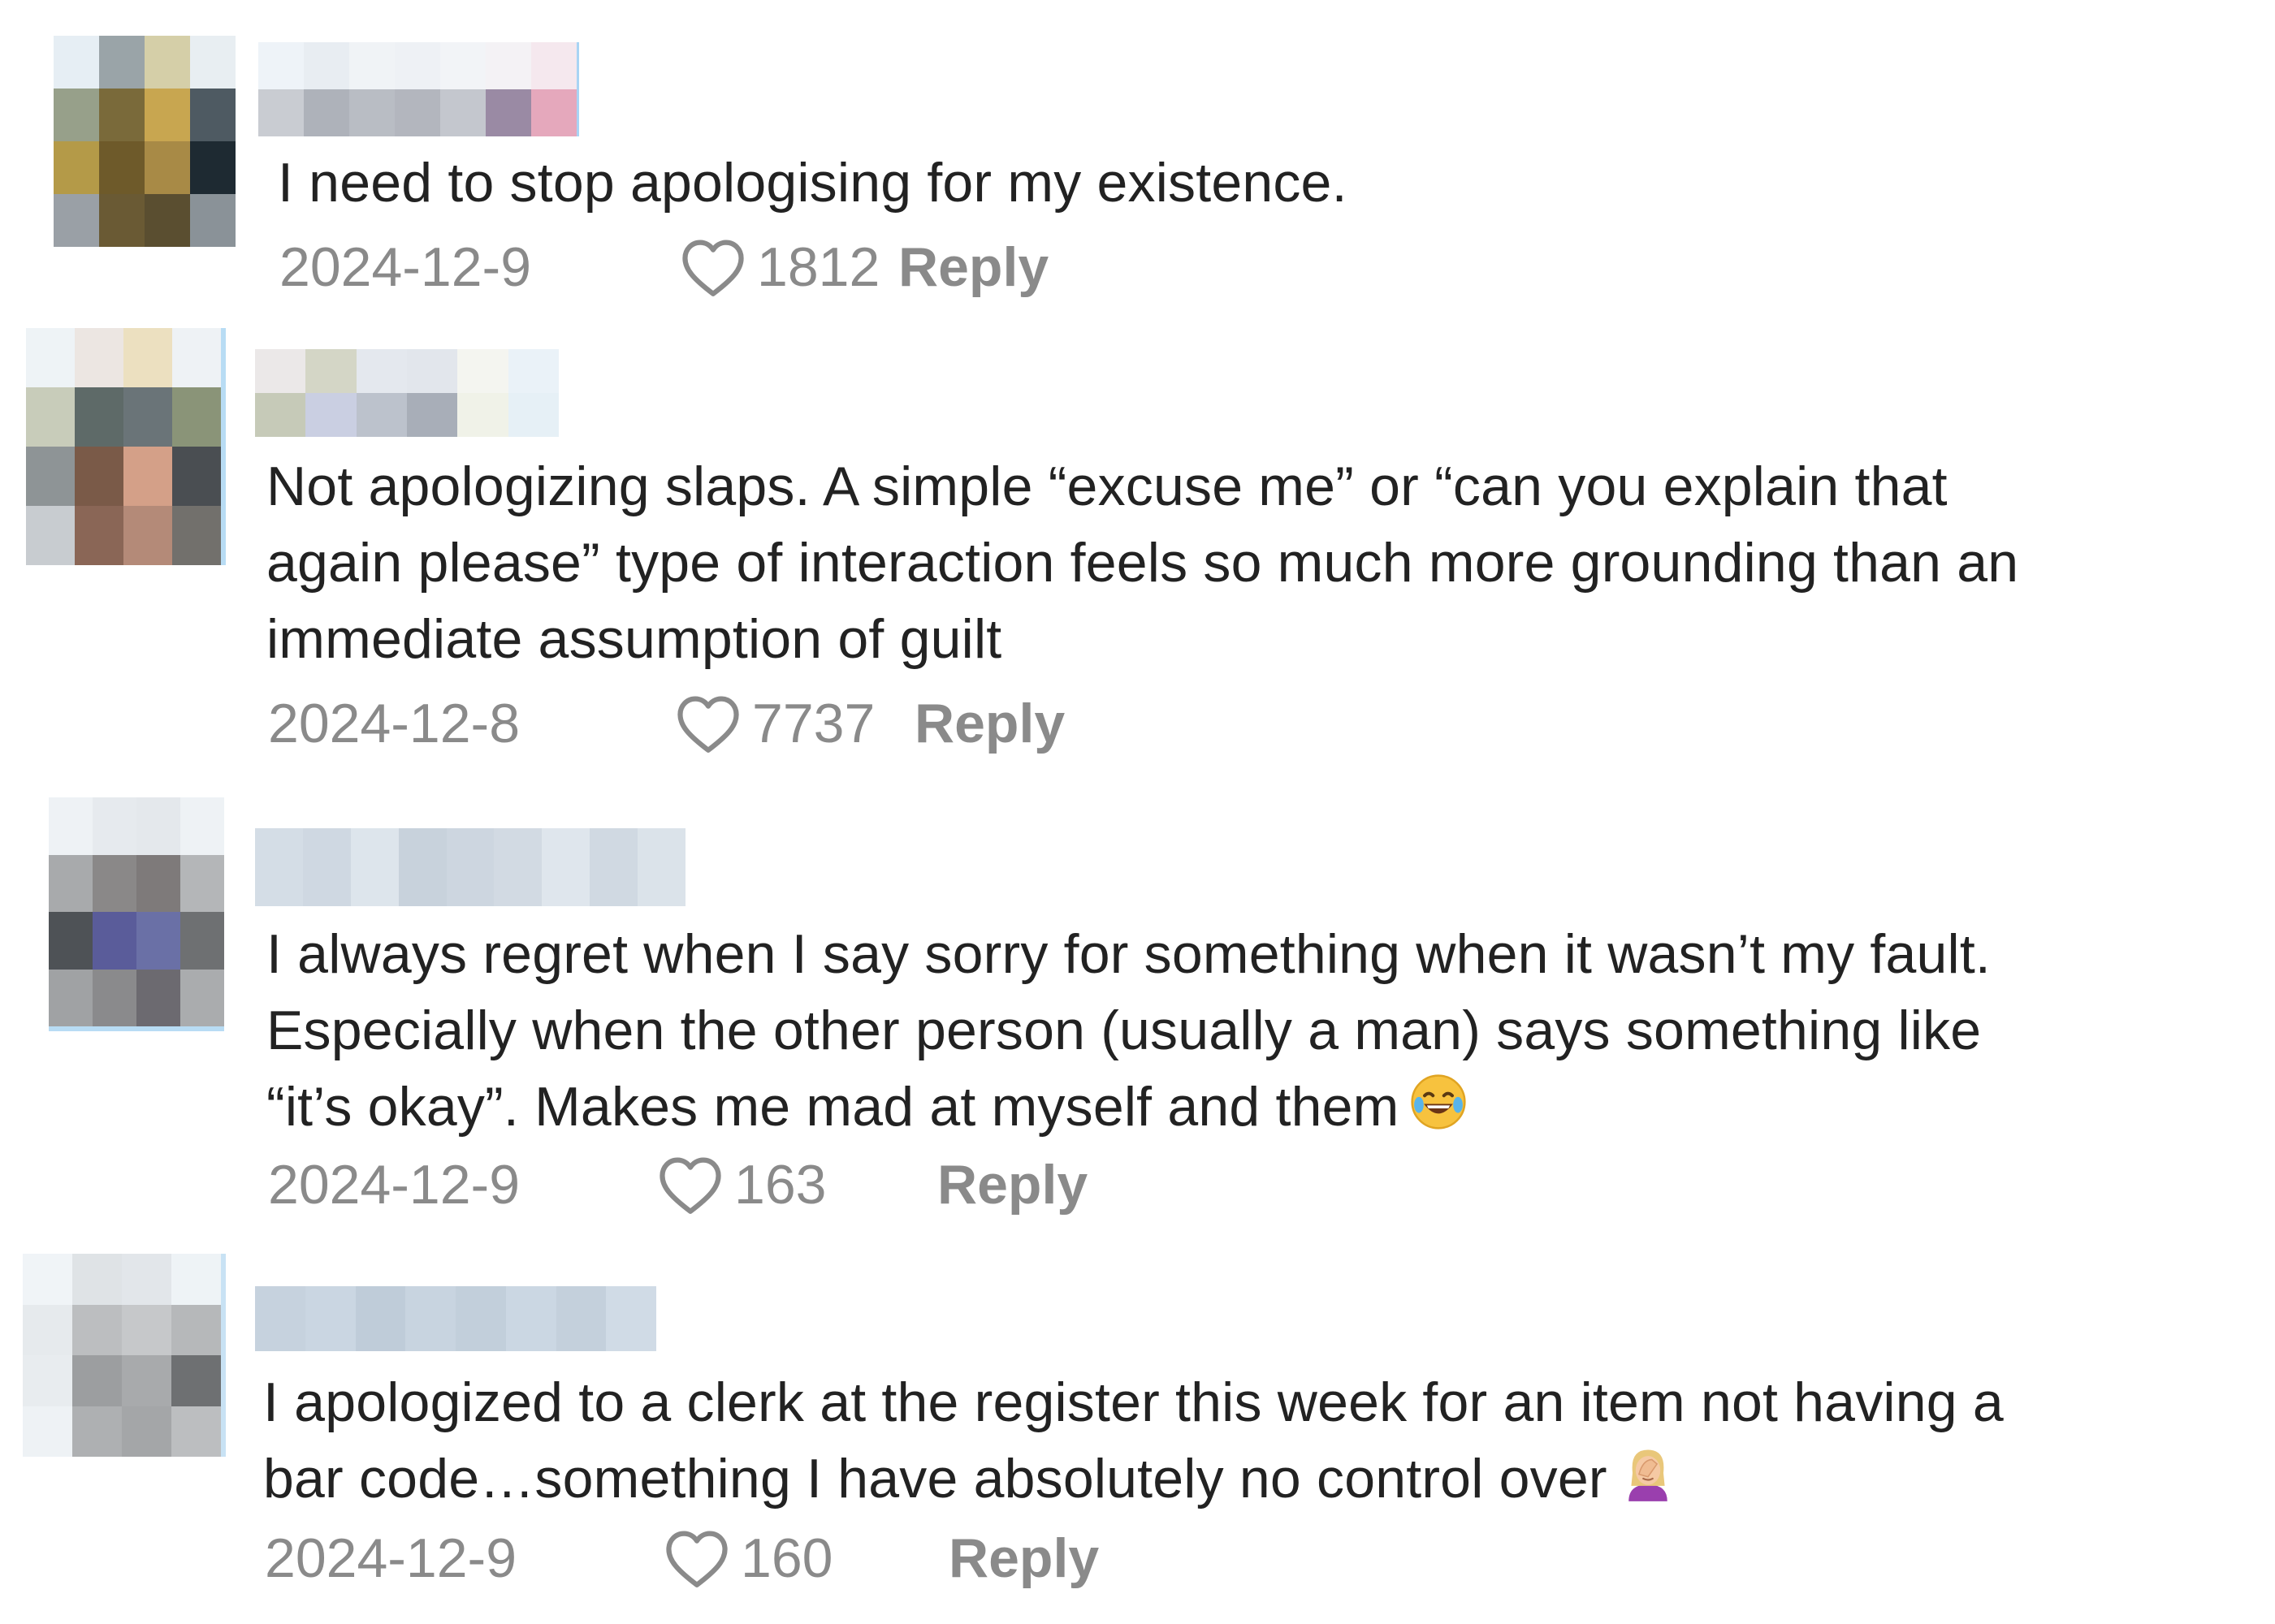 The width and height of the screenshot is (2275, 1624). Describe the element at coordinates (664, 267) in the screenshot. I see `comment-meta: 2024-12-9 1812 Reply` at that location.